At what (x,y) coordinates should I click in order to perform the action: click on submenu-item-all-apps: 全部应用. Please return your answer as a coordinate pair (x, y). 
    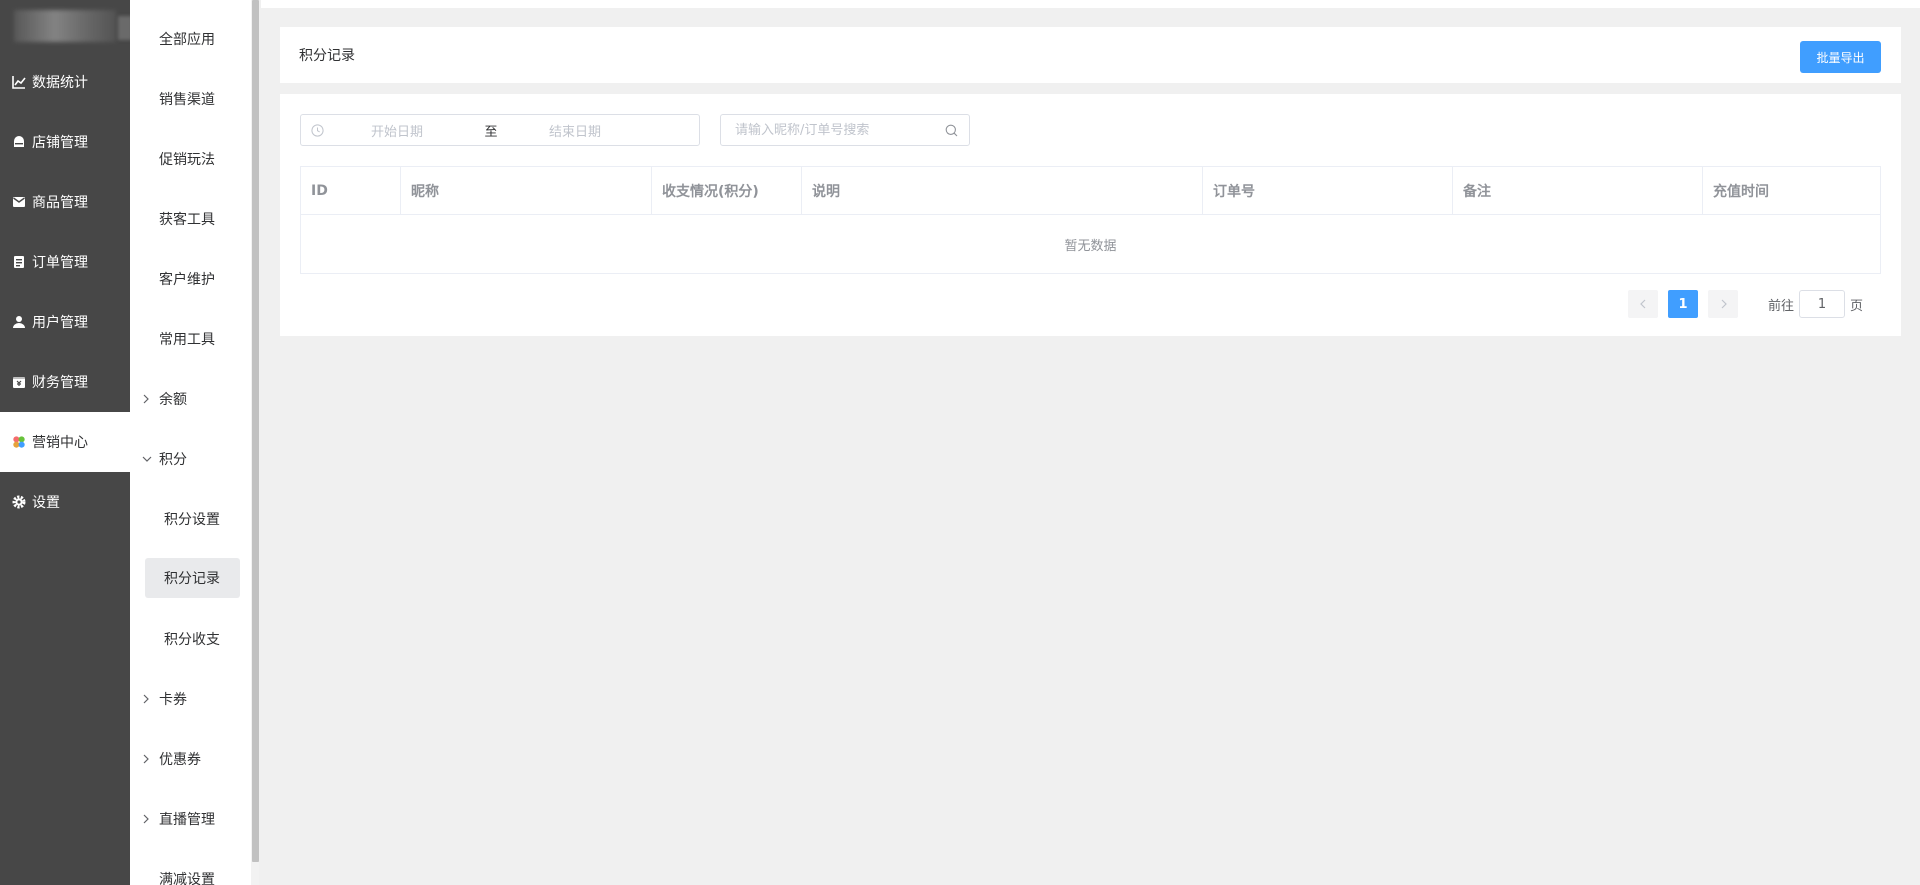
    Looking at the image, I should click on (190, 39).